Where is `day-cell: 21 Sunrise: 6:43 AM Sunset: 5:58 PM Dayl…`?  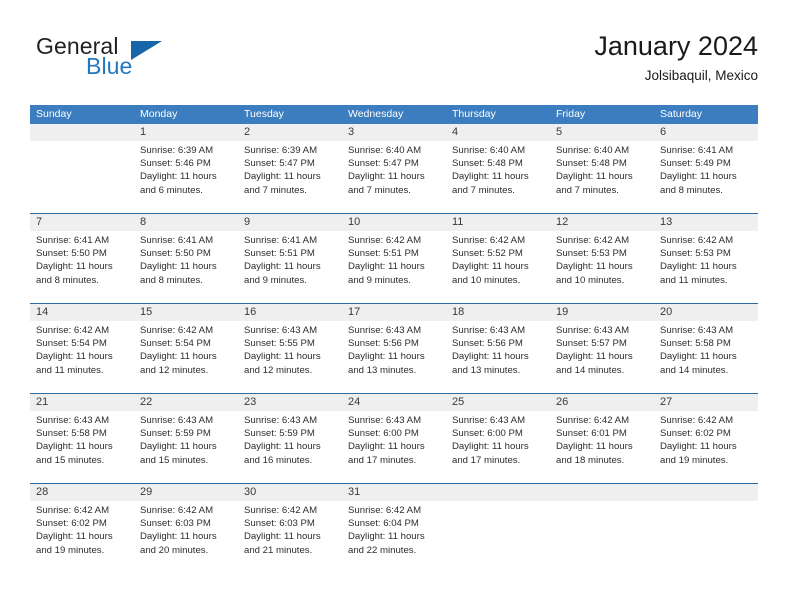 day-cell: 21 Sunrise: 6:43 AM Sunset: 5:58 PM Dayl… is located at coordinates (82, 438).